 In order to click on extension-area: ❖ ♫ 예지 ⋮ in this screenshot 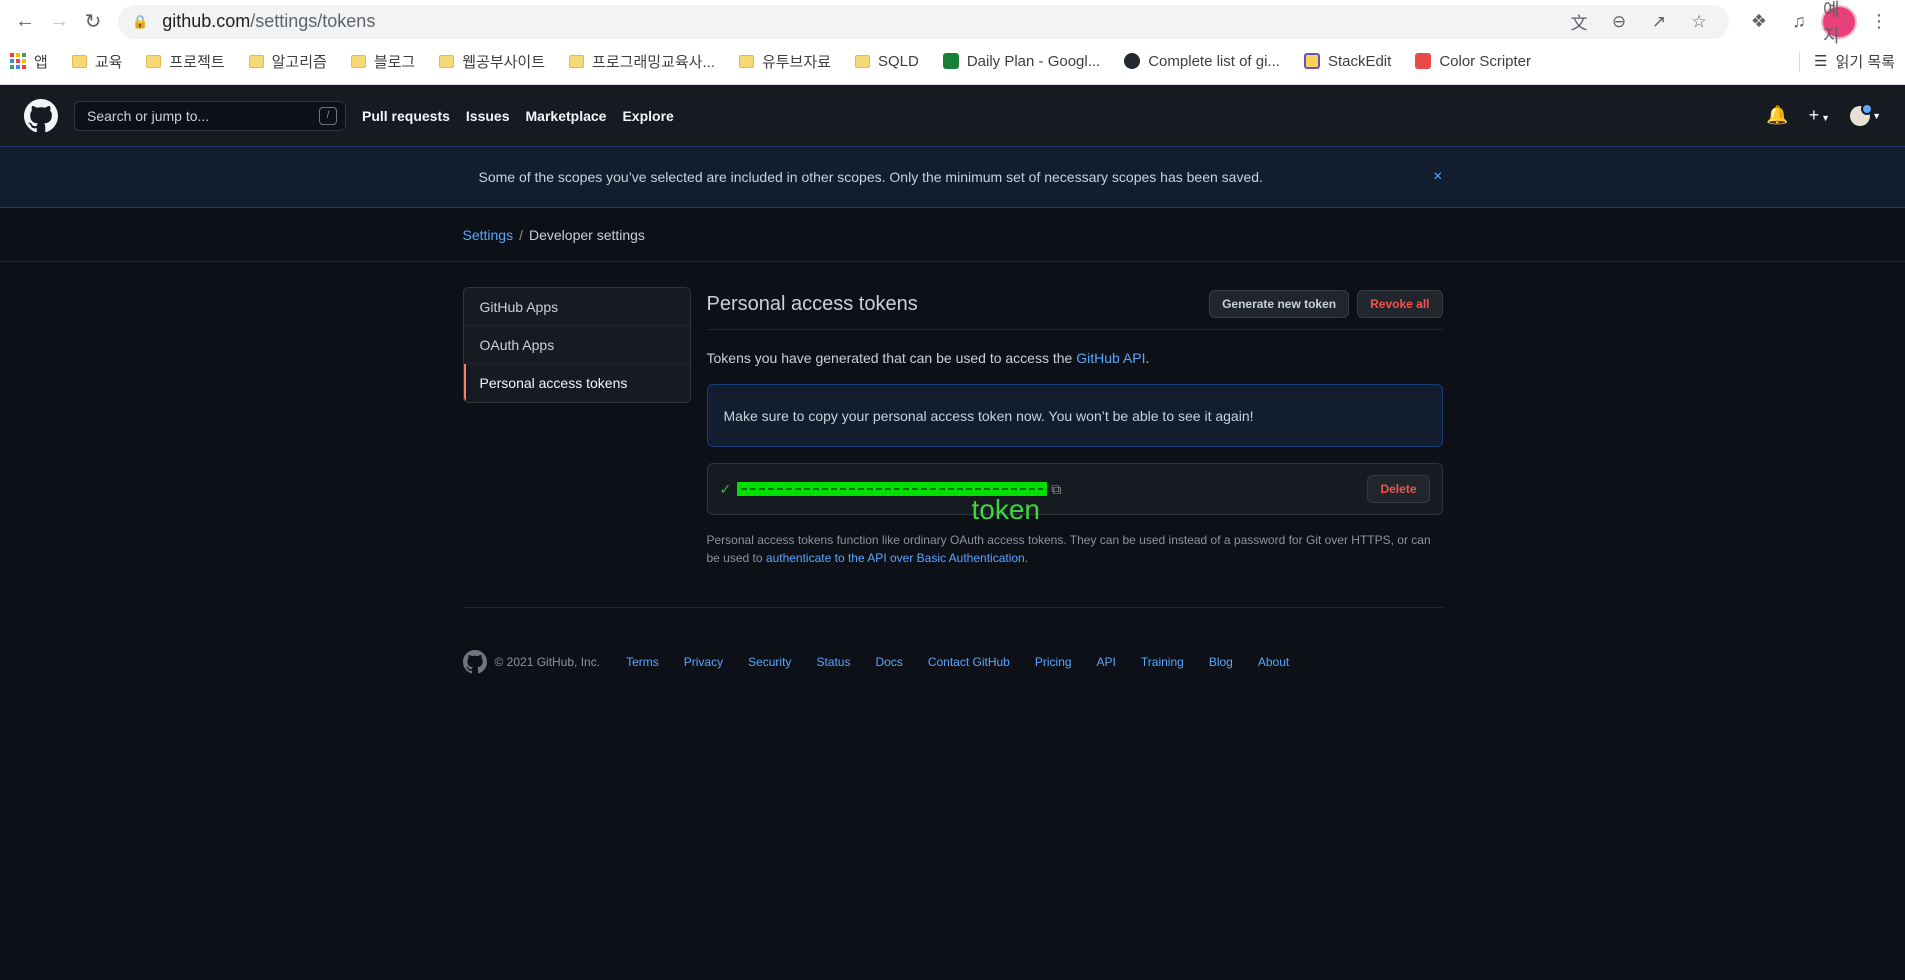, I will do `click(1819, 23)`.